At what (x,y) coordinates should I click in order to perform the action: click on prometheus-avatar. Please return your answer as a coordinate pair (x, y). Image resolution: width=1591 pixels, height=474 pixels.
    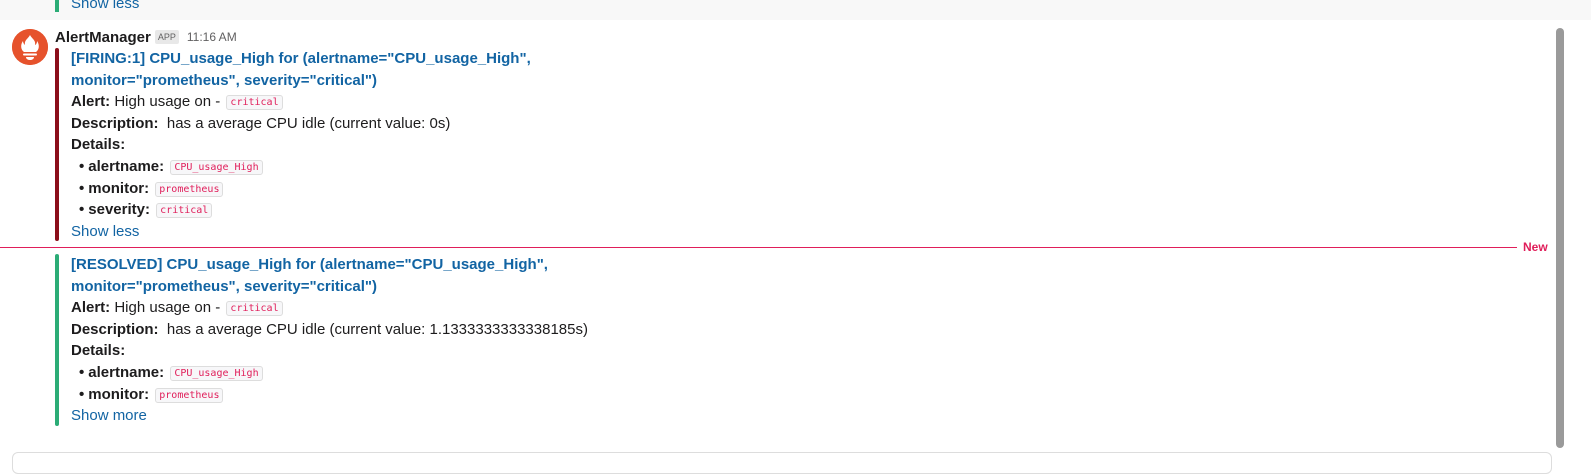
    Looking at the image, I should click on (30, 47).